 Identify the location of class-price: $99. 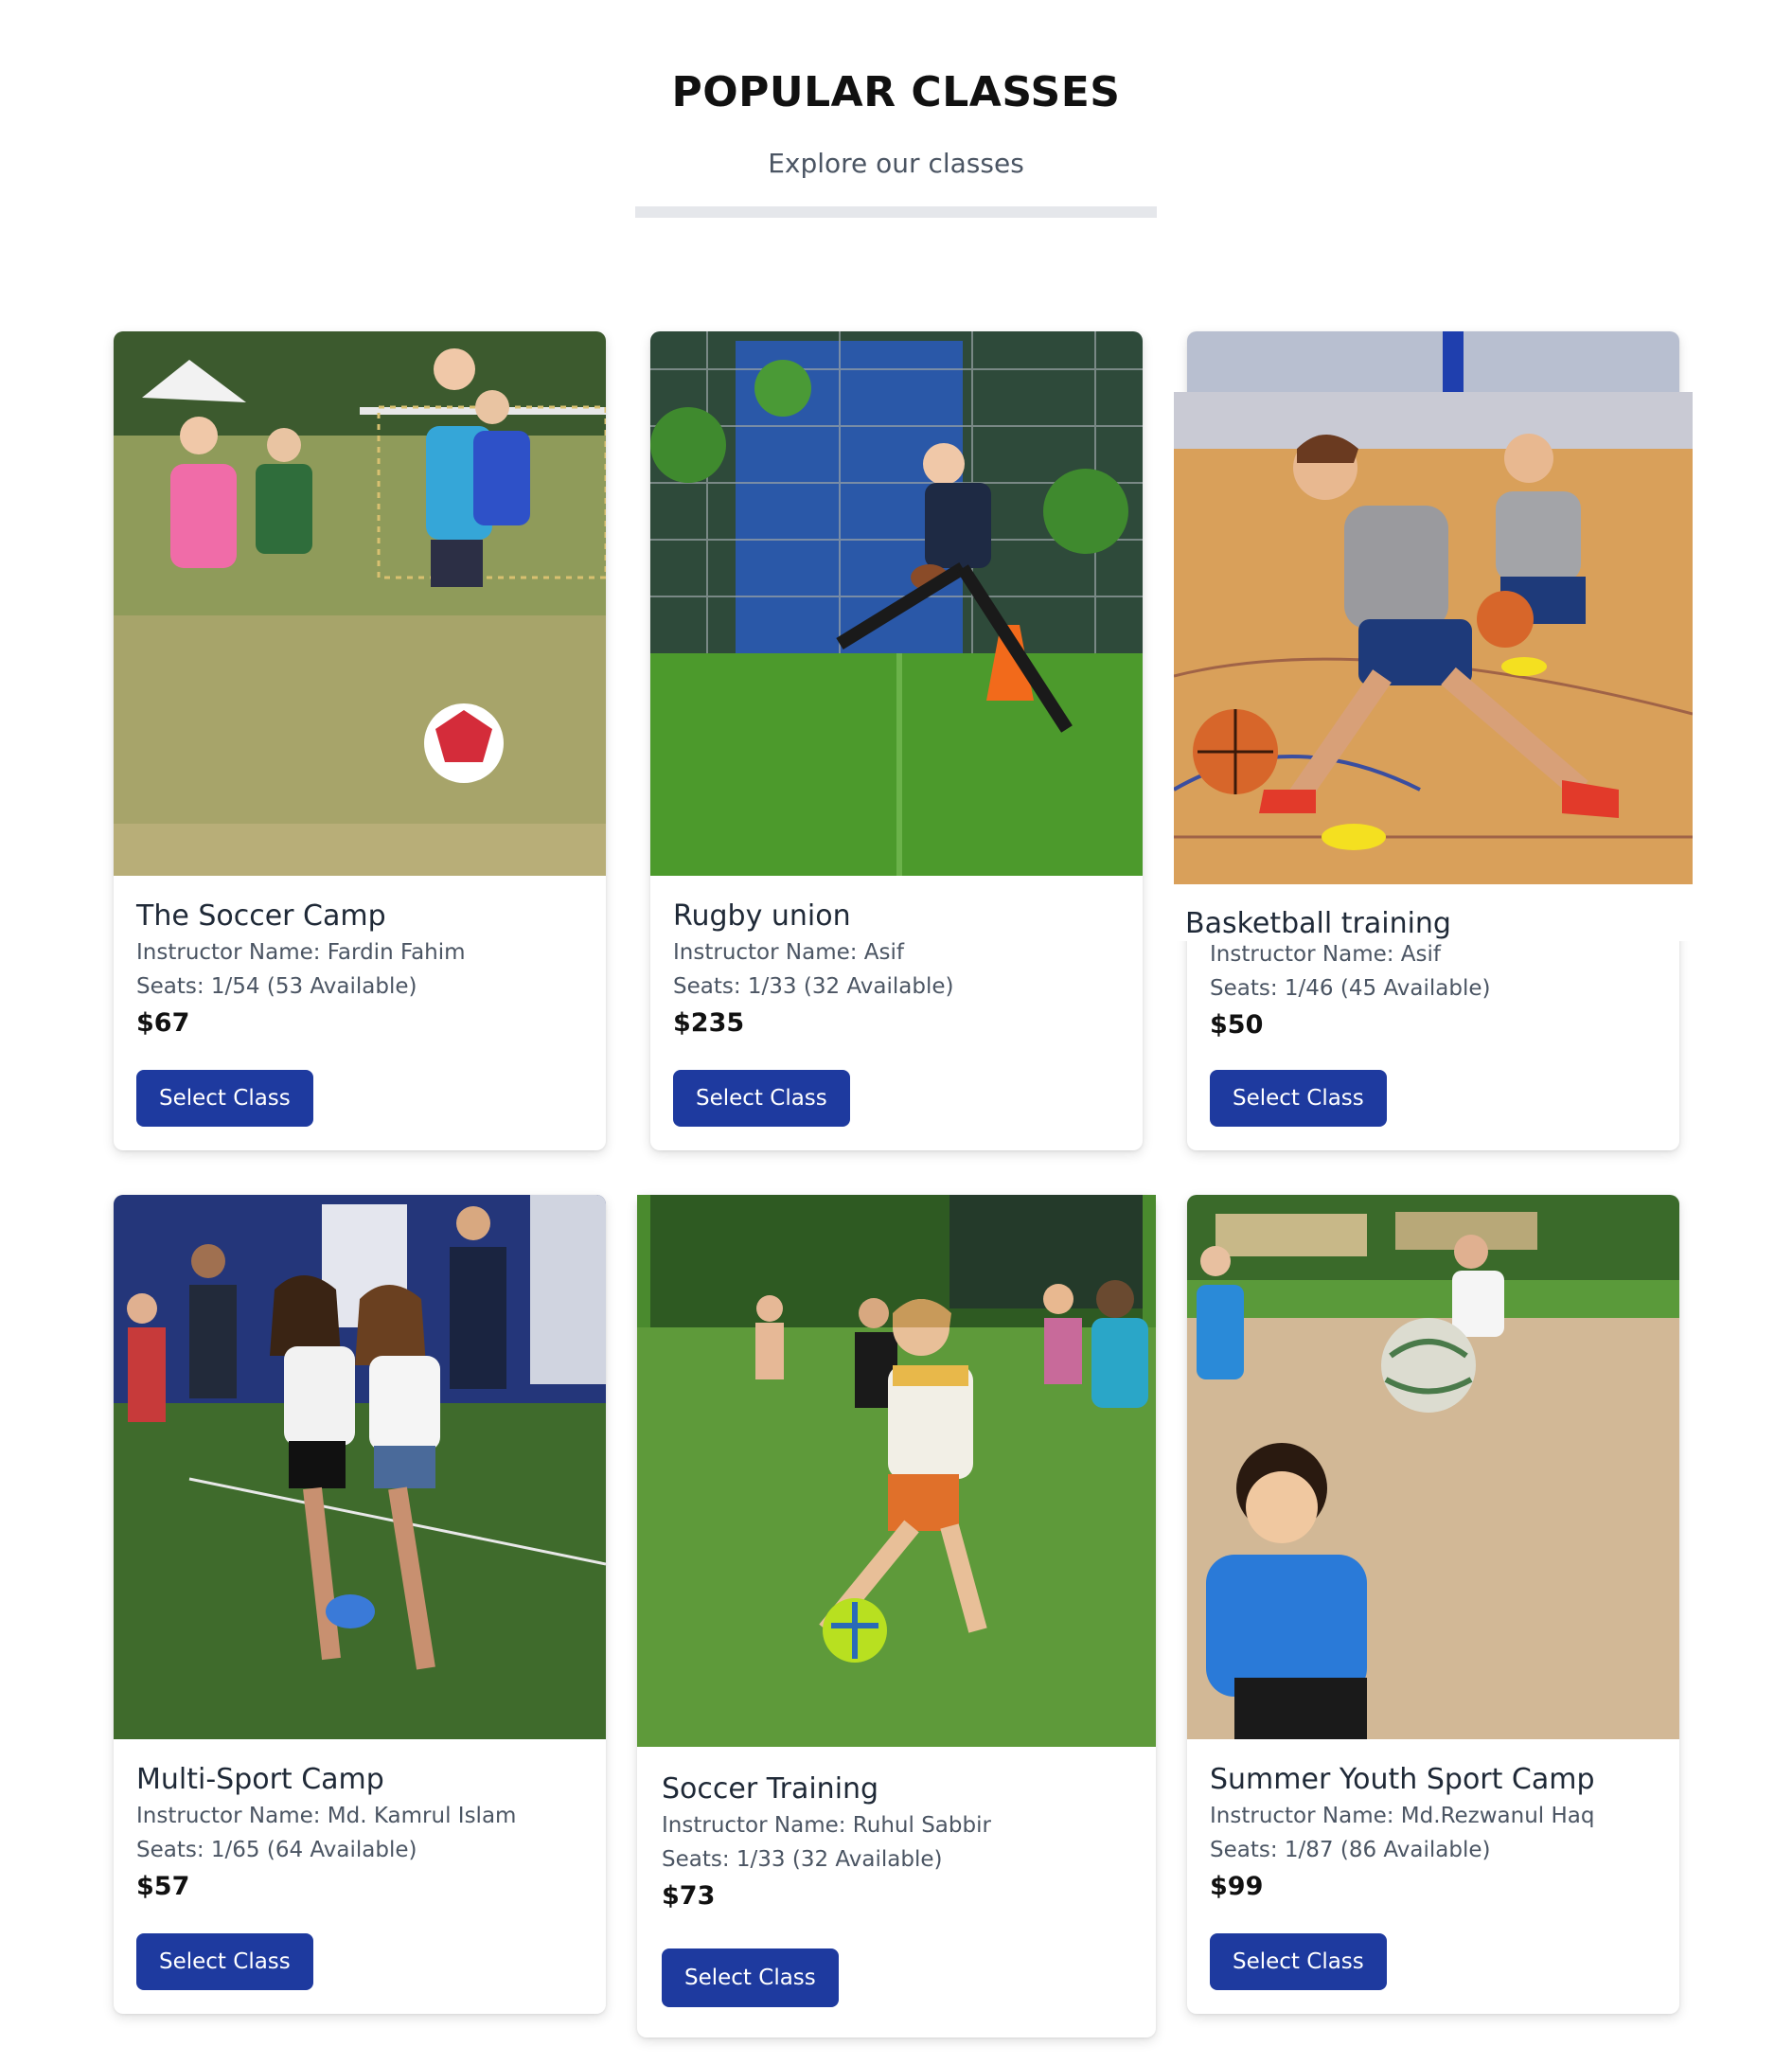
(1237, 1887).